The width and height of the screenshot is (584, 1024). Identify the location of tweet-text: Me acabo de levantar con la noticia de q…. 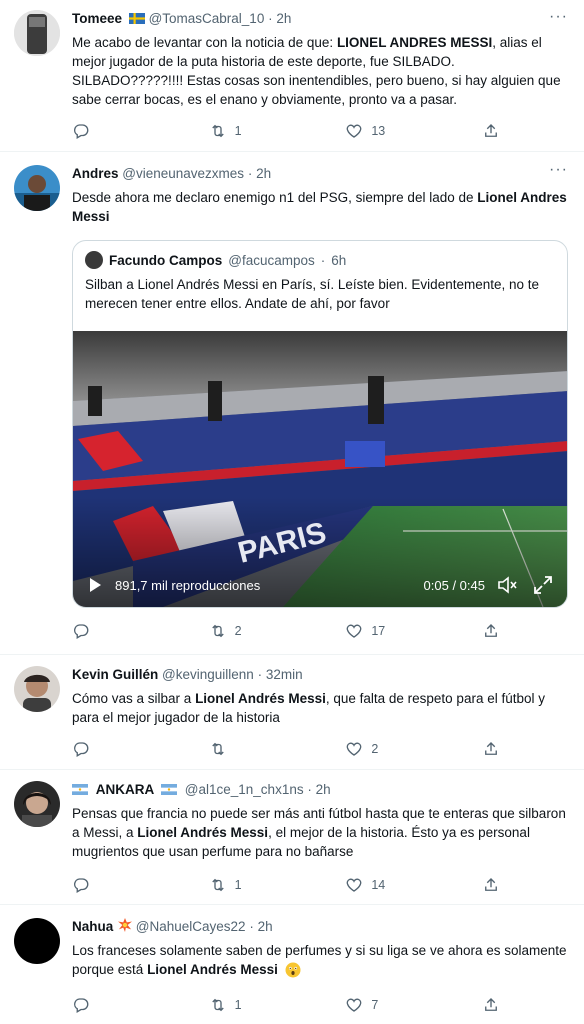
(316, 71).